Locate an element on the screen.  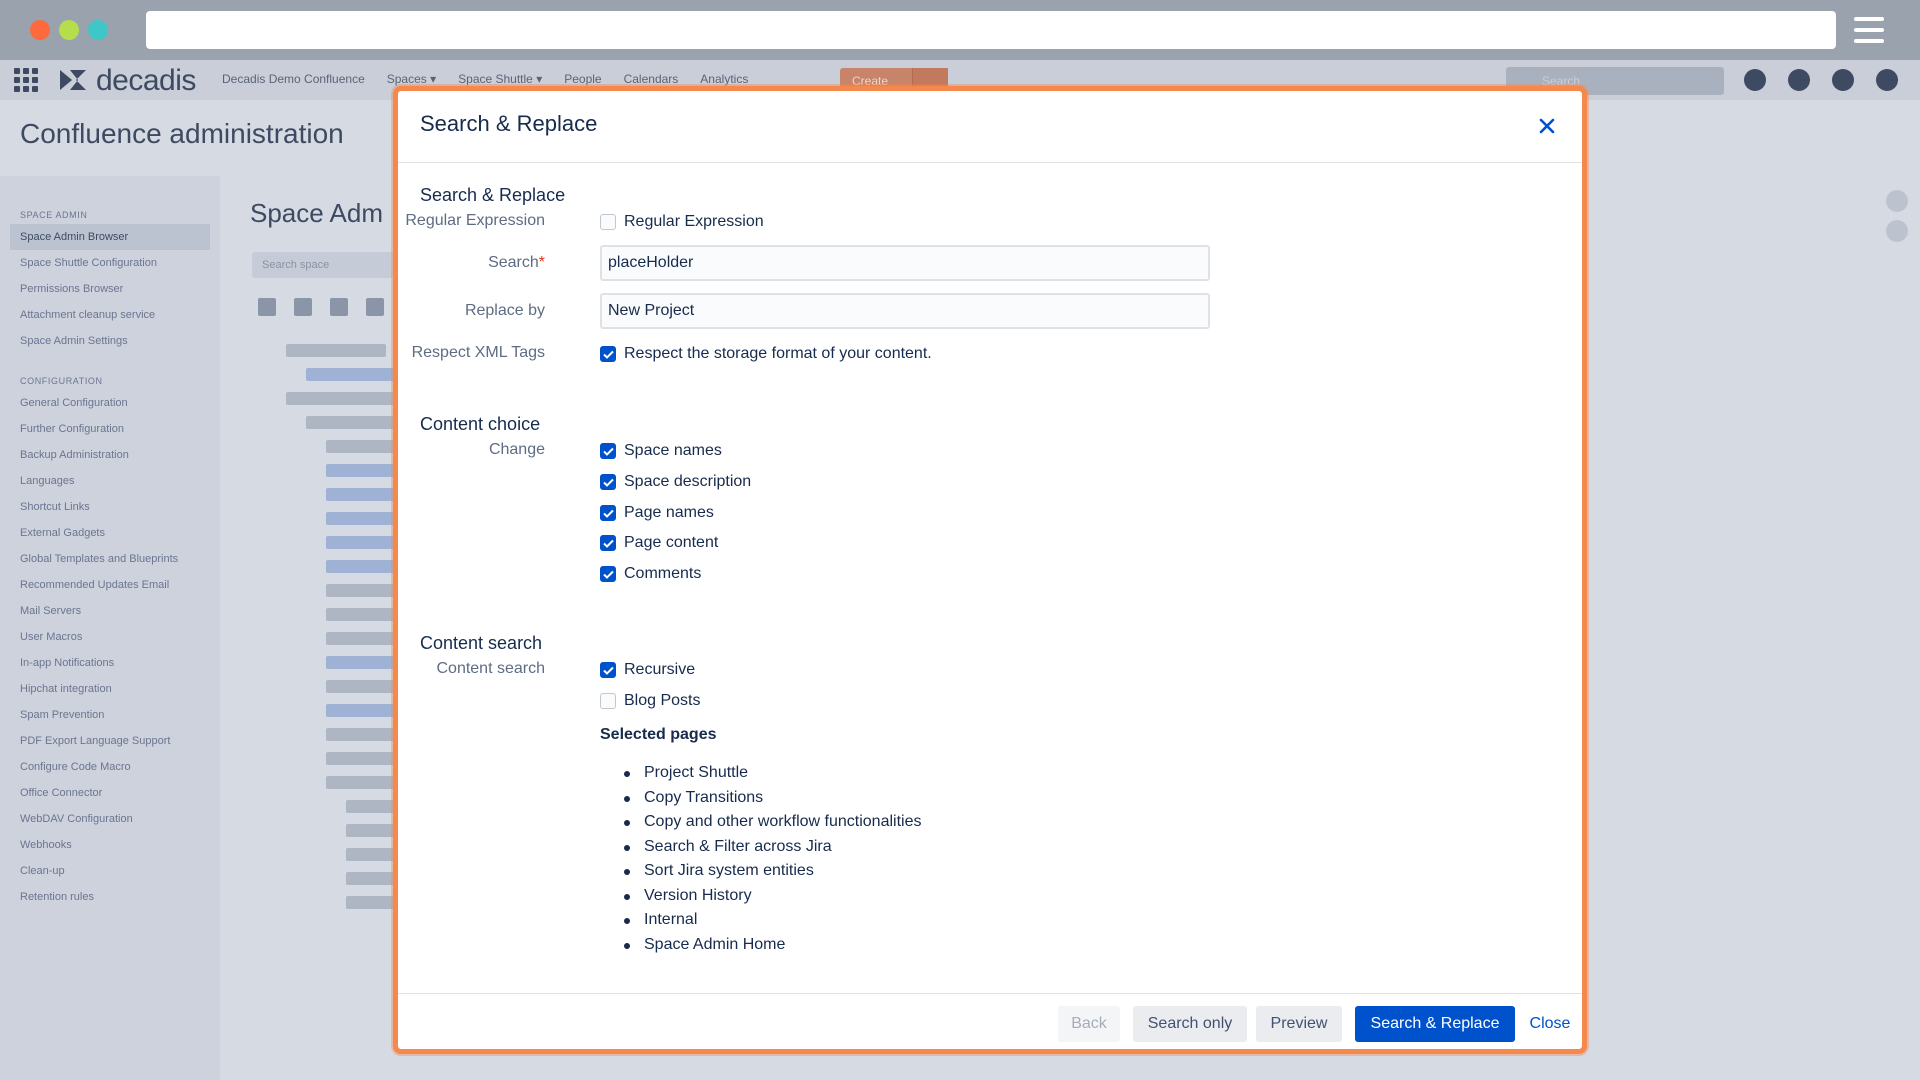
recursive-checkbox is located at coordinates (608, 670).